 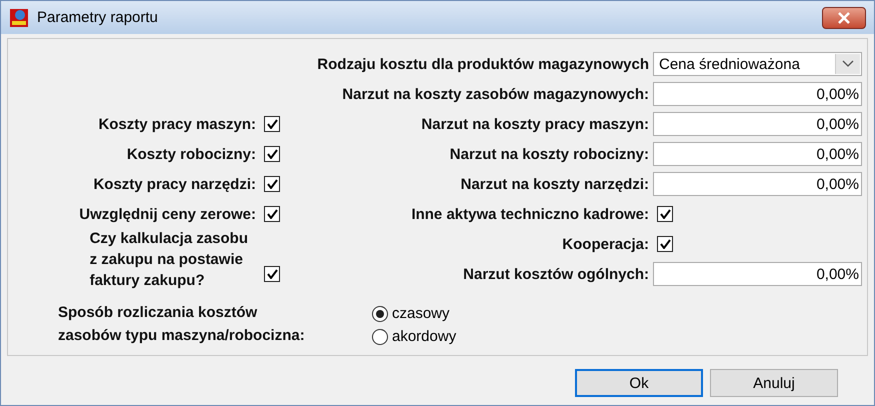 I want to click on settlement-label: Sposób rozliczania kosztów zasobów typu maszyna/robocizna:, so click(x=182, y=324).